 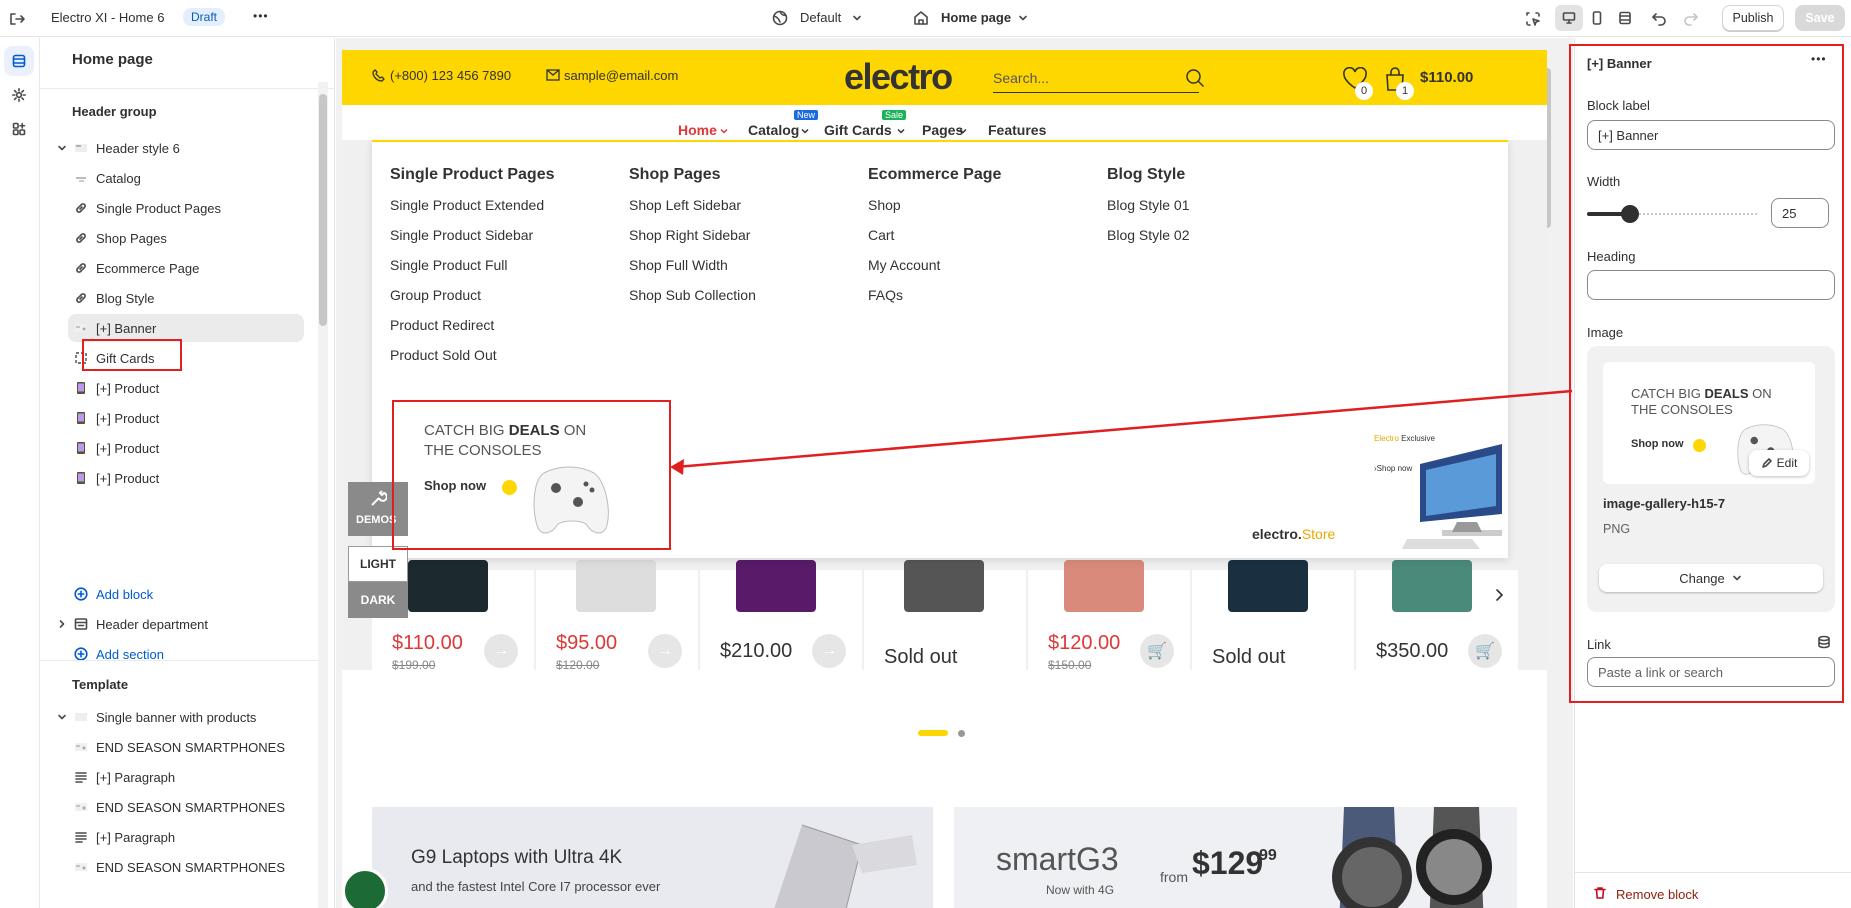 What do you see at coordinates (1600, 893) in the screenshot?
I see `trash-icon` at bounding box center [1600, 893].